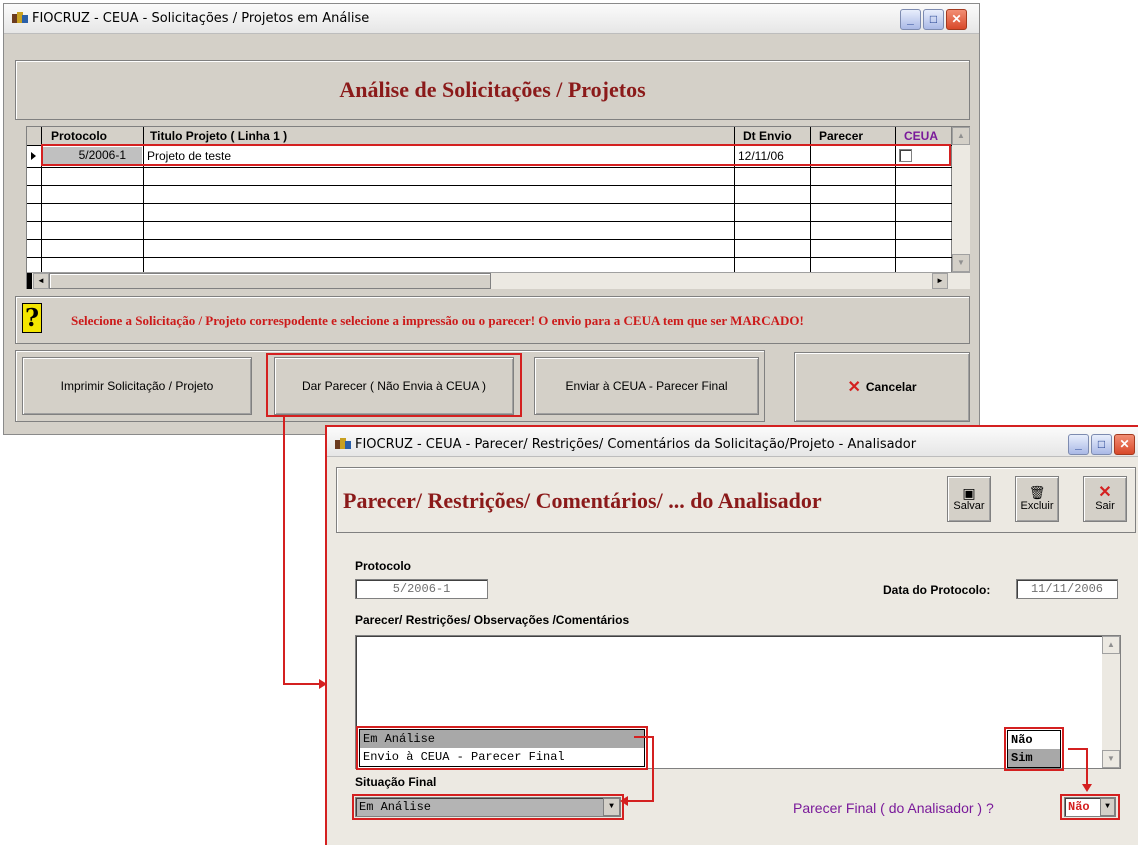 The image size is (1138, 845). What do you see at coordinates (1111, 702) in the screenshot?
I see `comments-scrollbar: ▲ ▼` at bounding box center [1111, 702].